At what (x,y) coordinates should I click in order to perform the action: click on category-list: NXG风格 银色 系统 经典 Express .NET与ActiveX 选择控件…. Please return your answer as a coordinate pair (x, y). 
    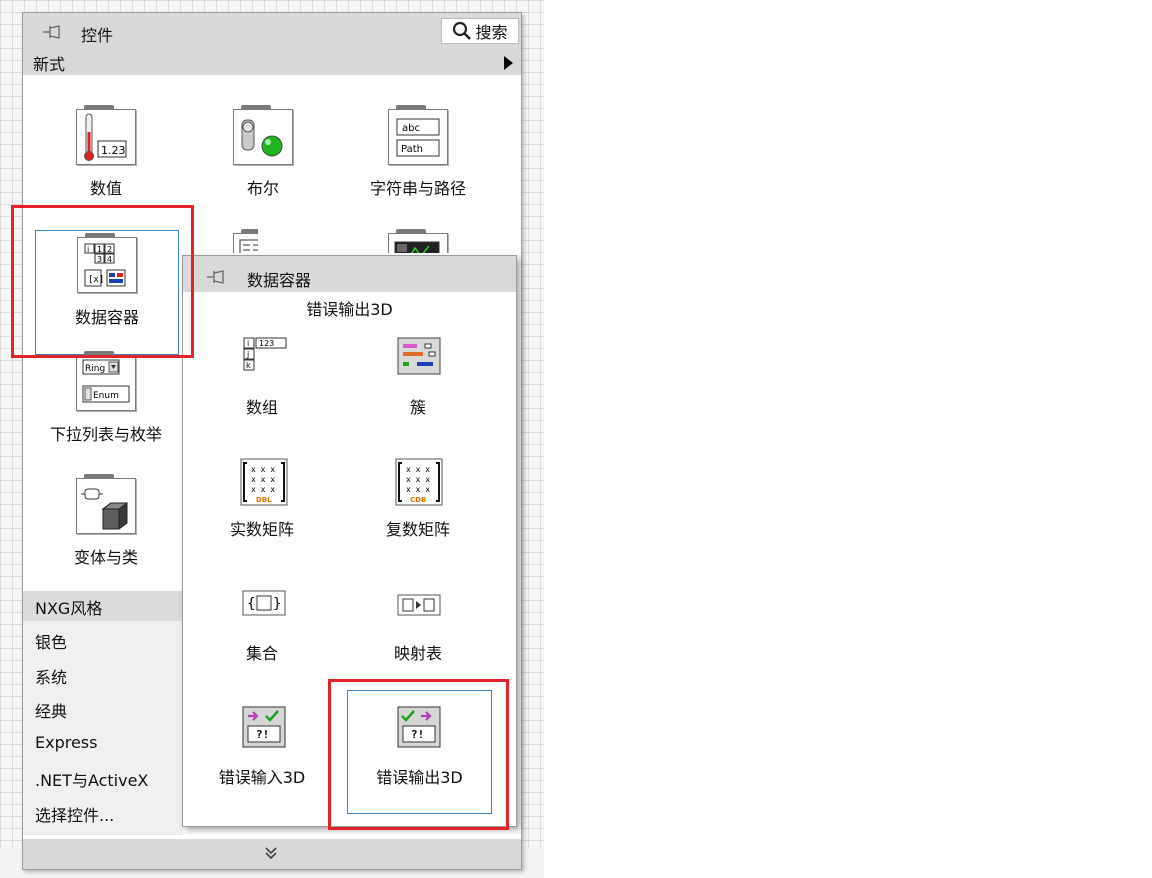
    Looking at the image, I should click on (103, 713).